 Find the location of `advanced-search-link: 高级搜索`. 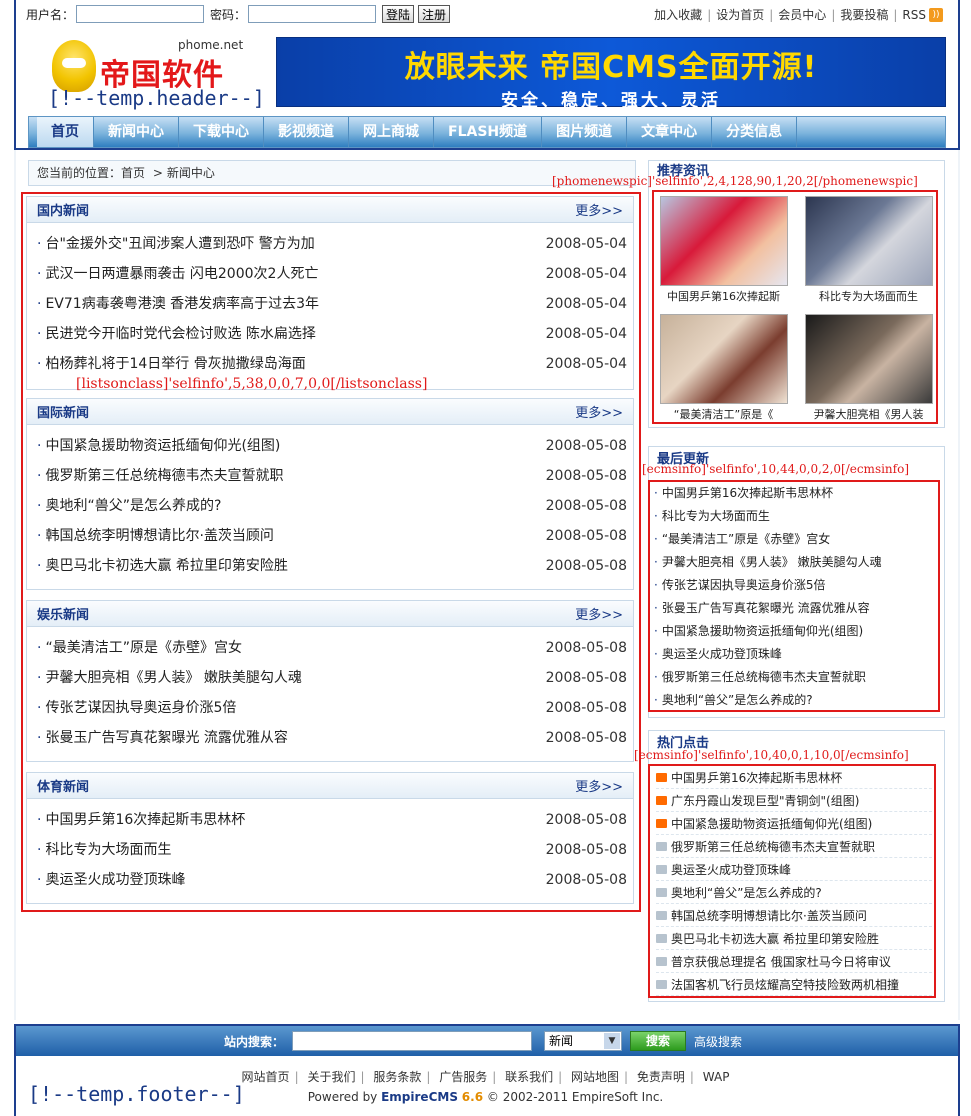

advanced-search-link: 高级搜索 is located at coordinates (718, 1041).